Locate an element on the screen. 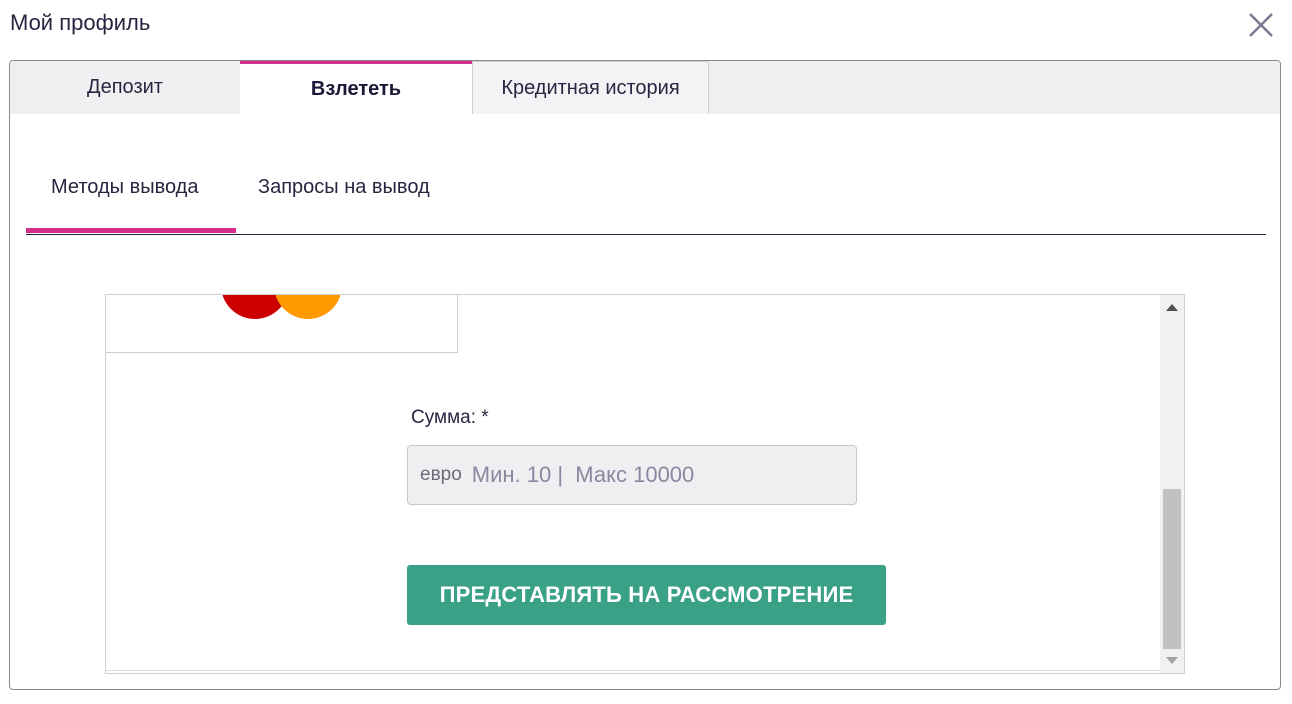 The width and height of the screenshot is (1292, 704). close-icon is located at coordinates (1261, 25).